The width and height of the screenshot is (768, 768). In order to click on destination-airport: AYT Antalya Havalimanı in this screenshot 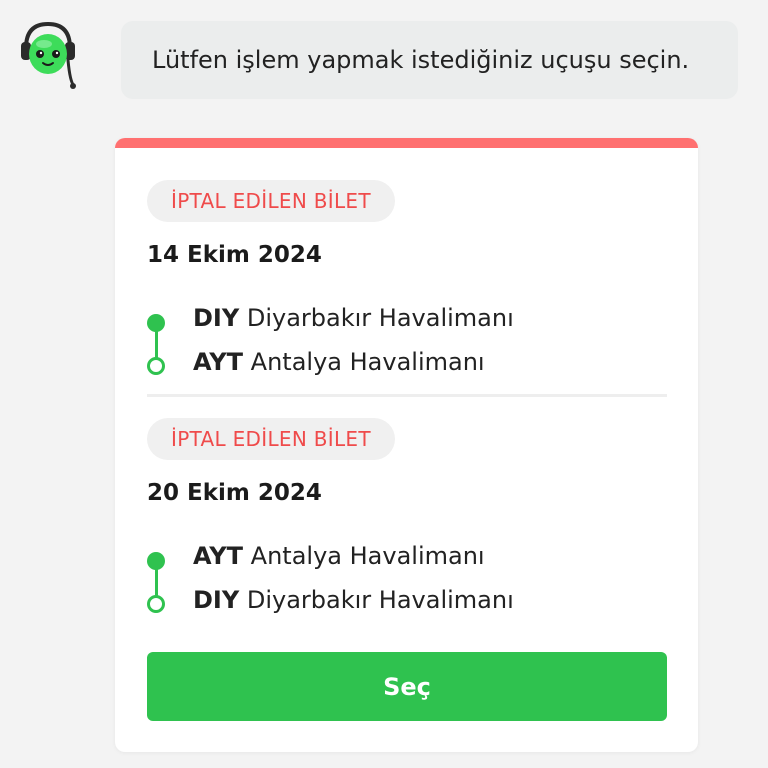, I will do `click(339, 362)`.